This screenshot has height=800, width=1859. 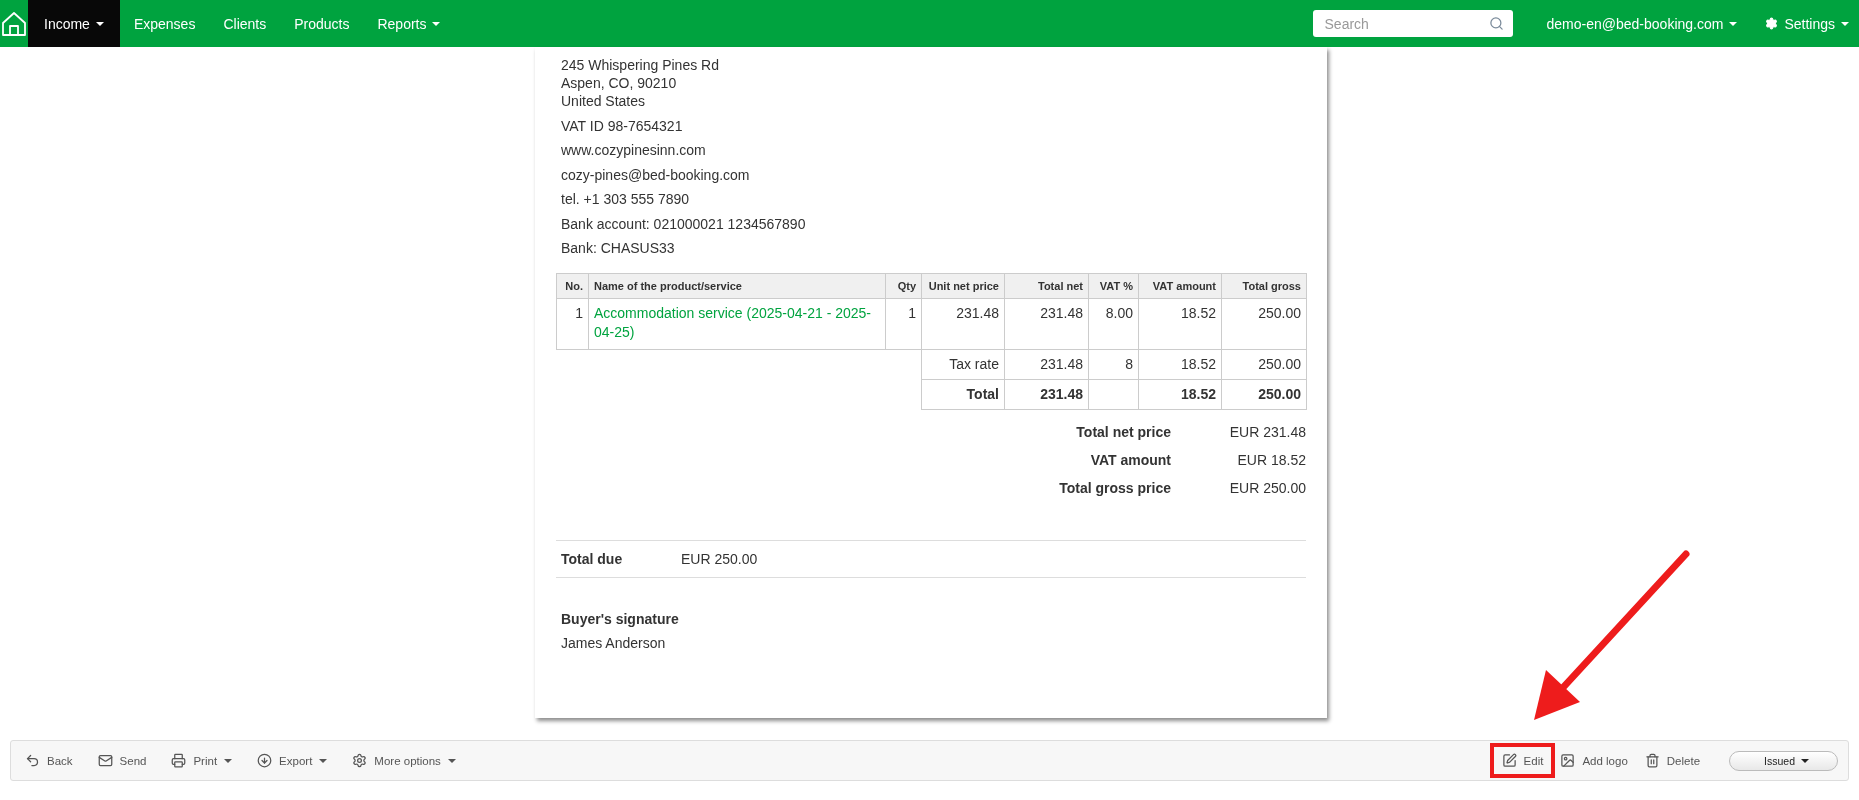 What do you see at coordinates (49, 760) in the screenshot?
I see `toolbar-button: Back` at bounding box center [49, 760].